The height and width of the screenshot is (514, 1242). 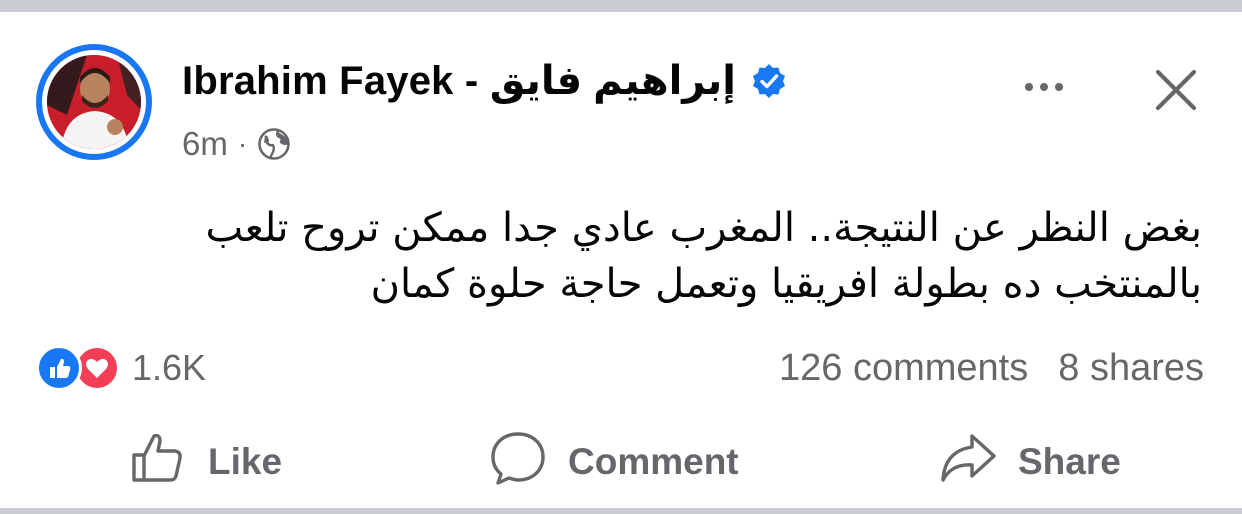 I want to click on like-reaction-icon, so click(x=59, y=368).